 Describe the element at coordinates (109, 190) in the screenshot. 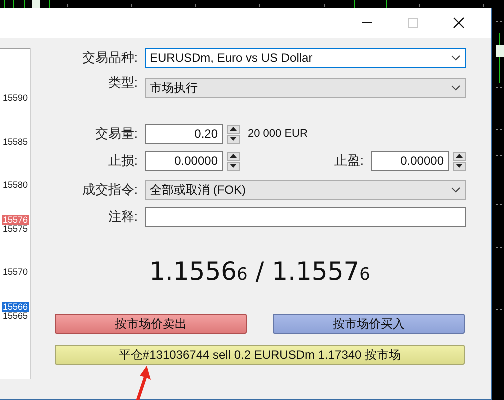

I see `field-label: 成交指令:` at that location.